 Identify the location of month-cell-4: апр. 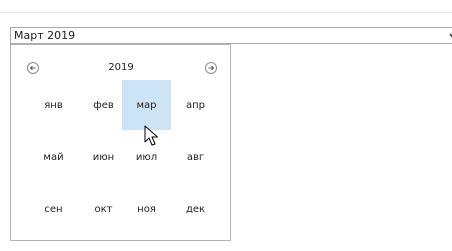
(195, 105).